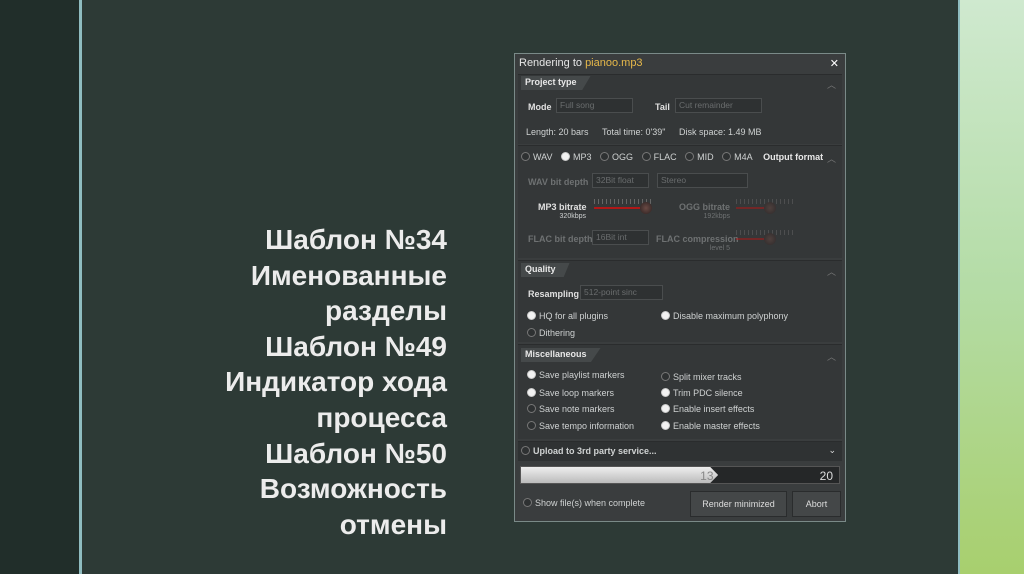 This screenshot has height=574, width=1024. Describe the element at coordinates (348, 275) in the screenshot. I see `title-line: Именованные` at that location.